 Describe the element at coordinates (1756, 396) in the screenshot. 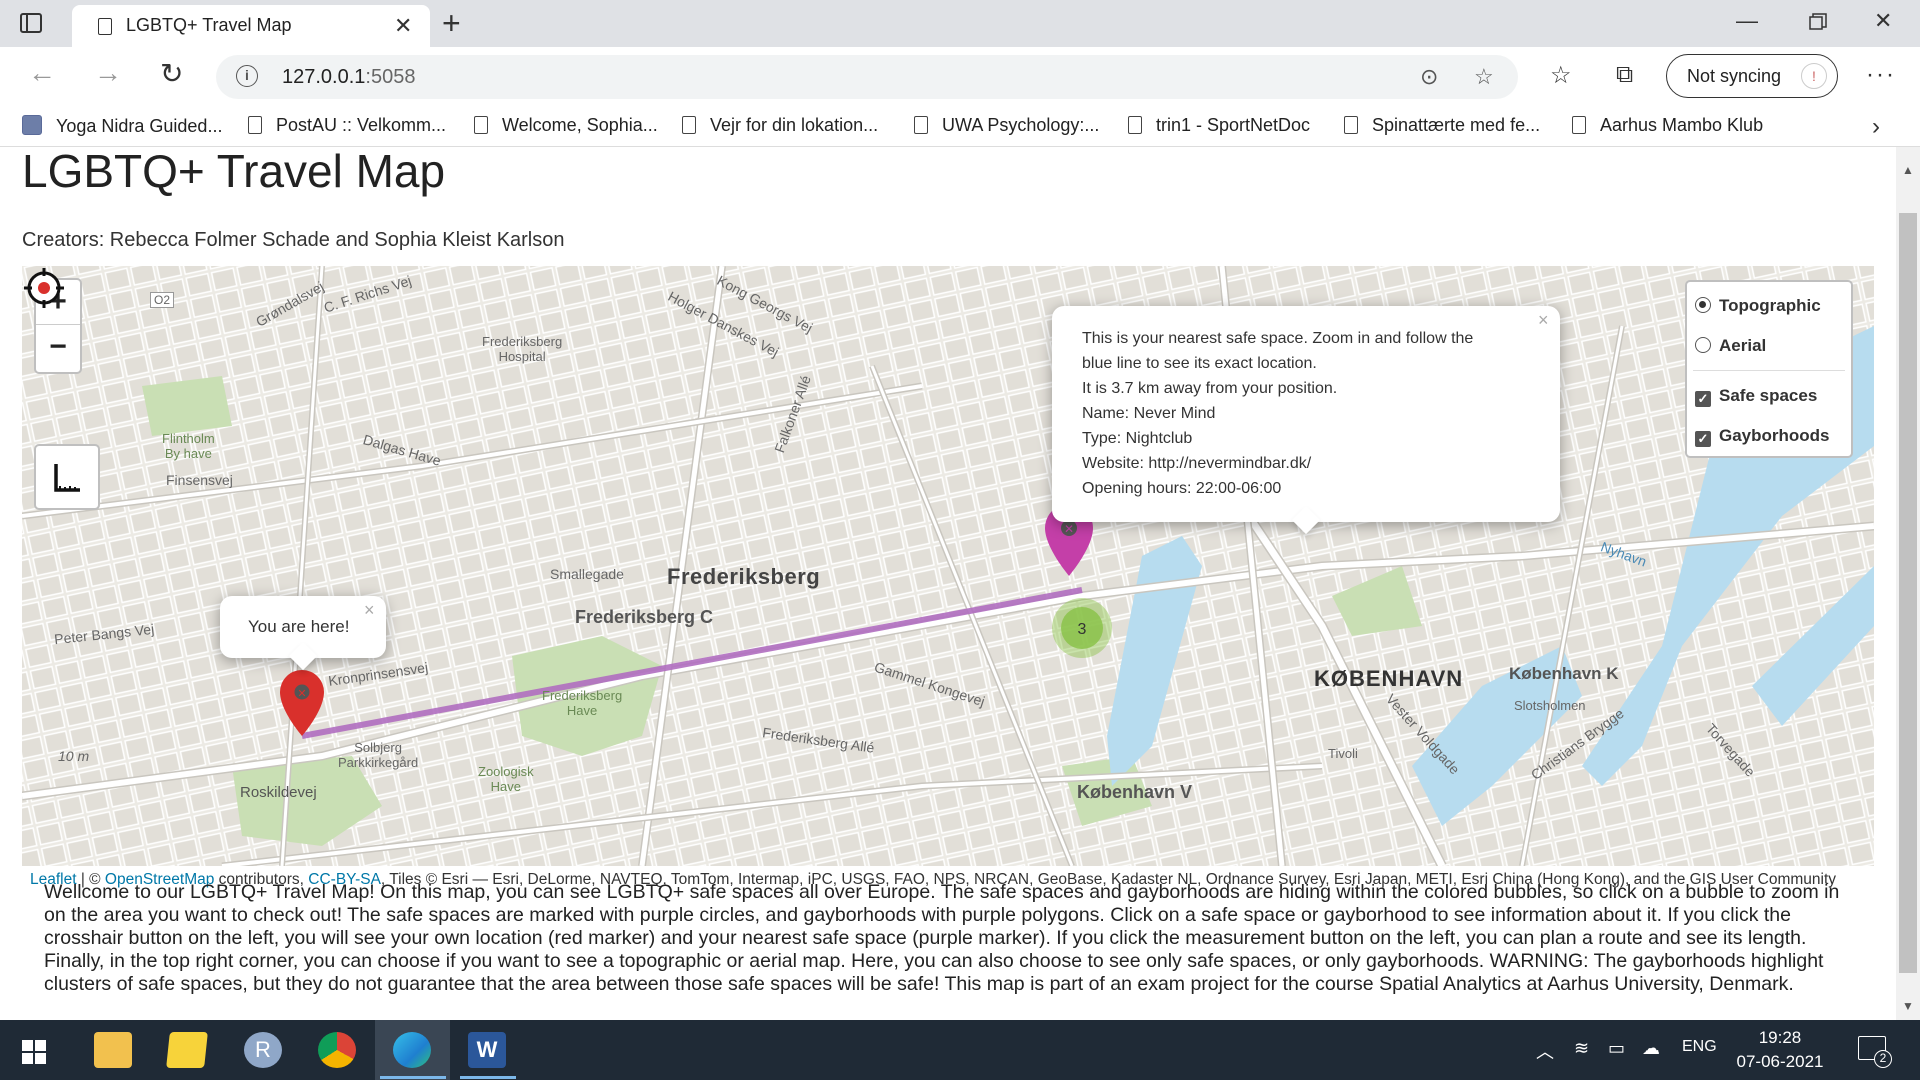

I see `overlay-safe-spaces: ✓ Safe spaces` at that location.